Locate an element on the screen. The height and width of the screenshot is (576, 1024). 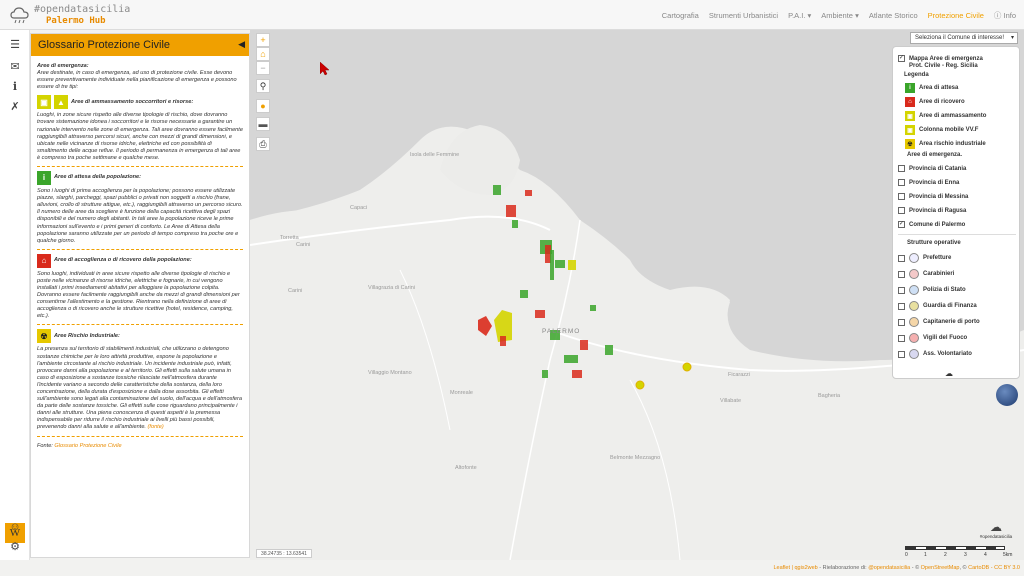
print-icon: ⎙ is located at coordinates (263, 144).